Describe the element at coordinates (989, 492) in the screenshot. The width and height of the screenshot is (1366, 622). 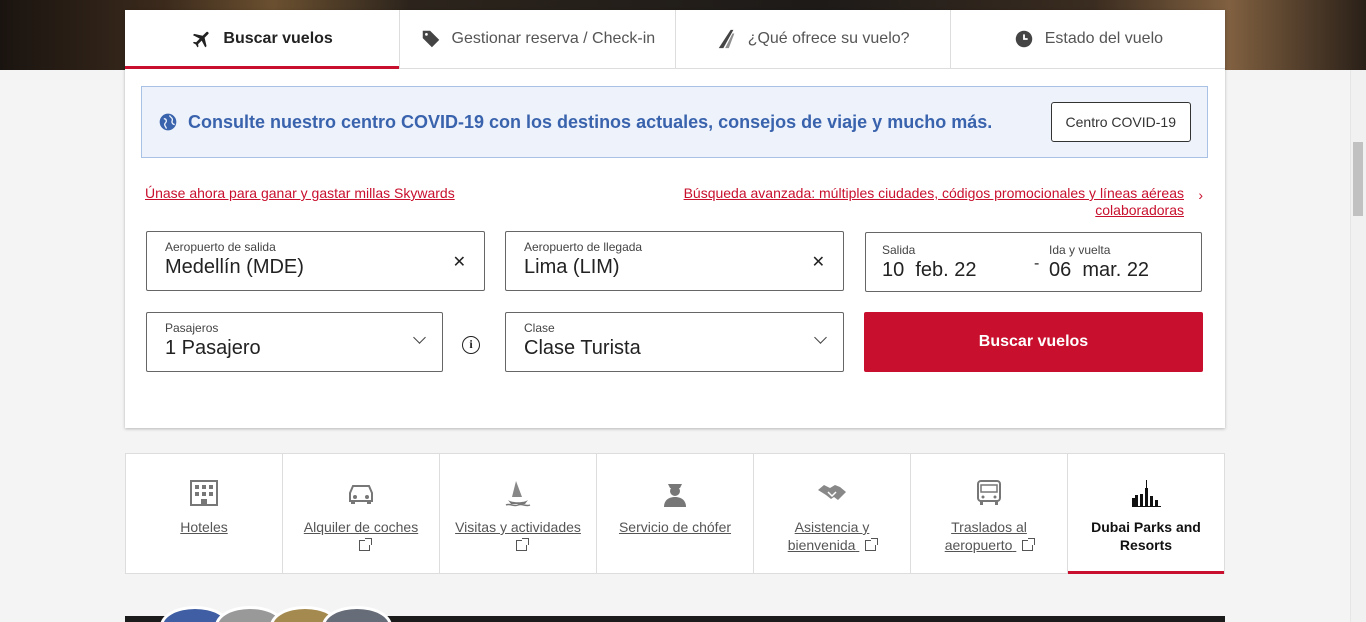
I see `bus-icon` at that location.